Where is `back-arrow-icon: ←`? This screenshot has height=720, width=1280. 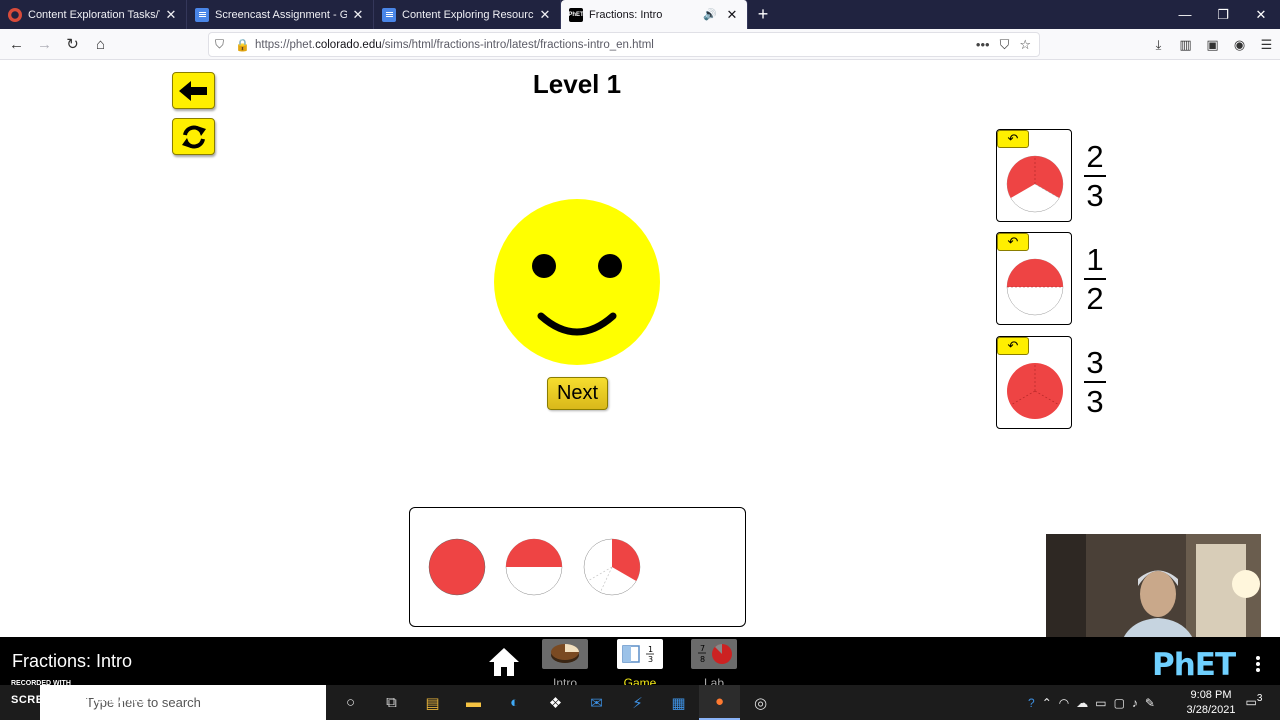
back-arrow-icon: ← is located at coordinates (16, 44).